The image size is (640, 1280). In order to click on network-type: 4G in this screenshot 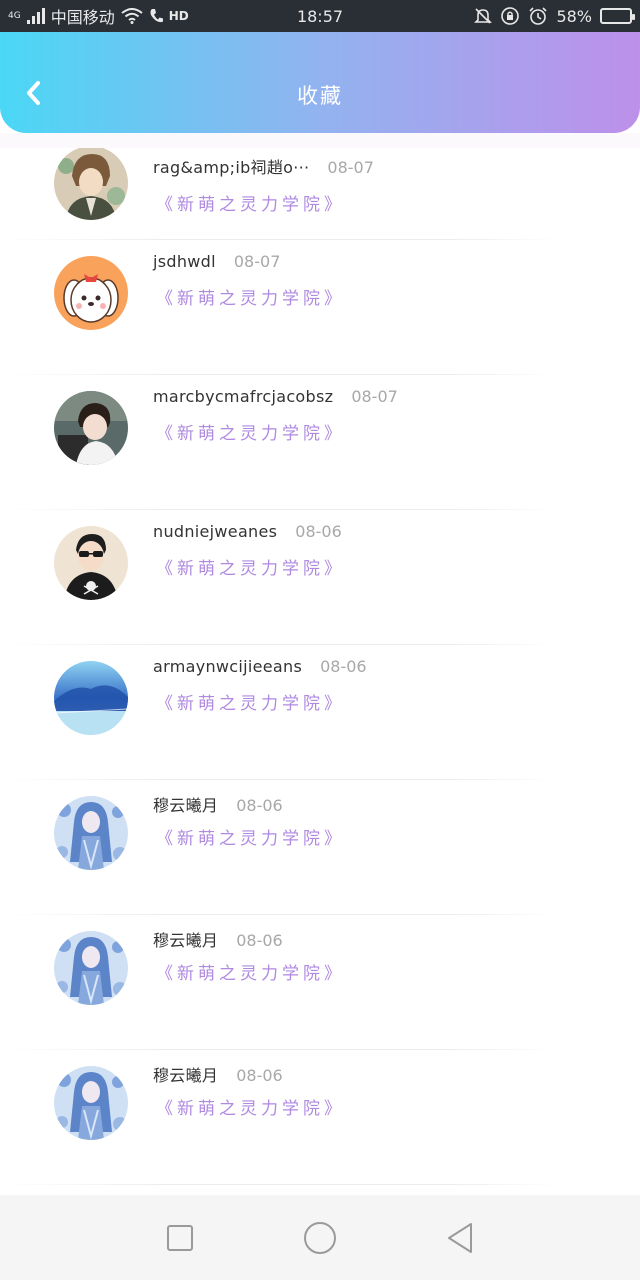, I will do `click(14, 15)`.